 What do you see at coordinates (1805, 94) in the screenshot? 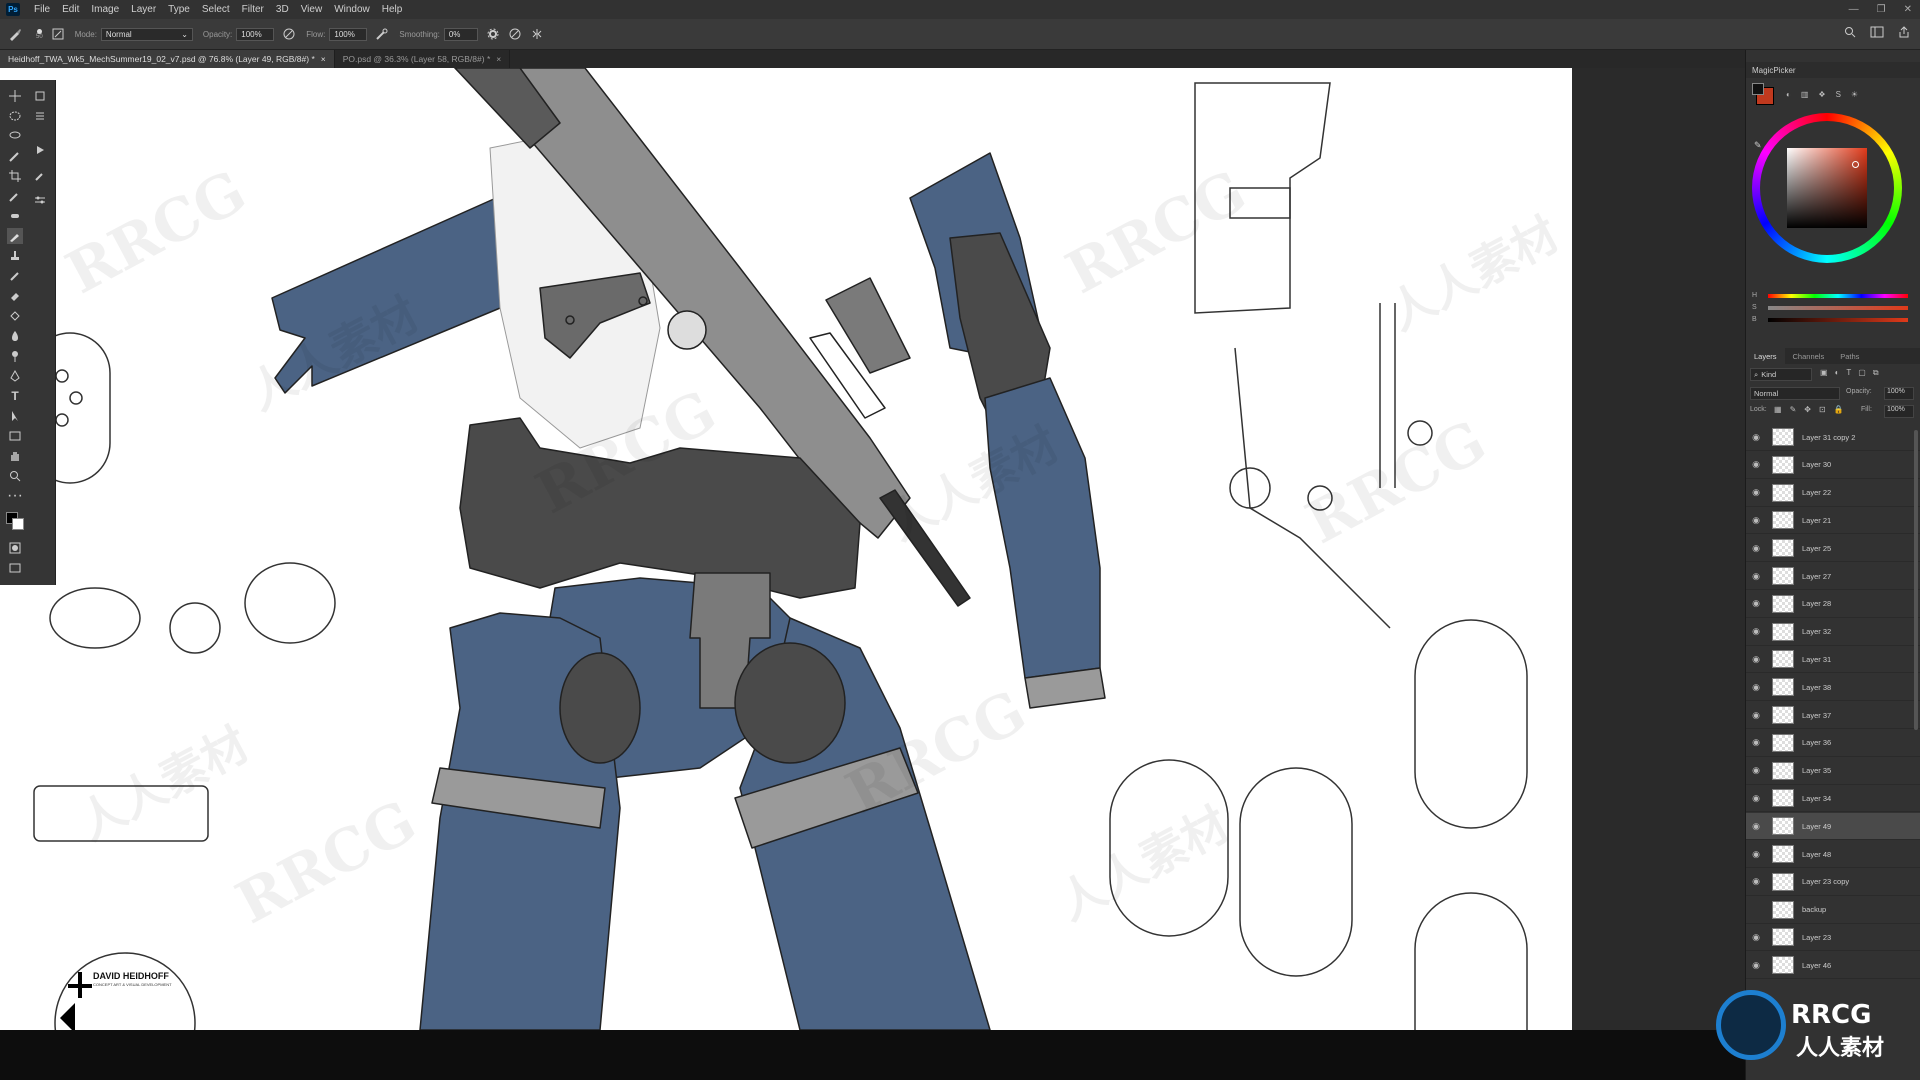
I see `swatches-icon: ▥` at bounding box center [1805, 94].